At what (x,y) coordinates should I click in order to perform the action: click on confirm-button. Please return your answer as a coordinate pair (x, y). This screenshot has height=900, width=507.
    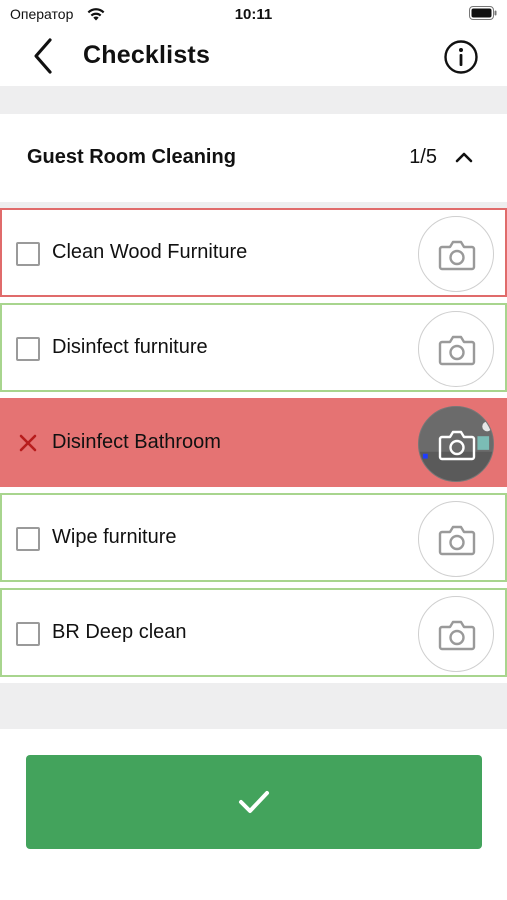
    Looking at the image, I should click on (254, 802).